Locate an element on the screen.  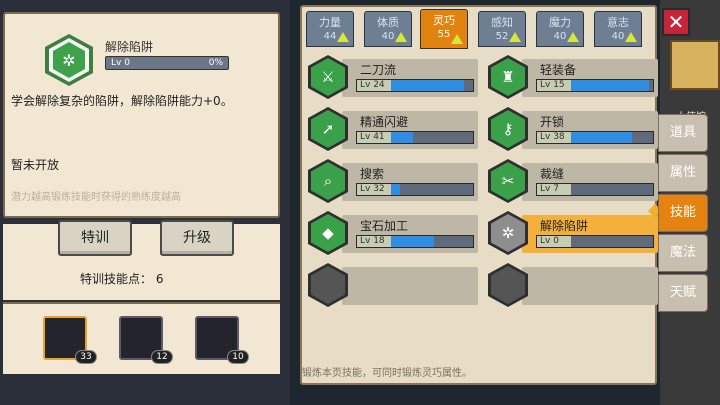
action-area is located at coordinates (141, 262).